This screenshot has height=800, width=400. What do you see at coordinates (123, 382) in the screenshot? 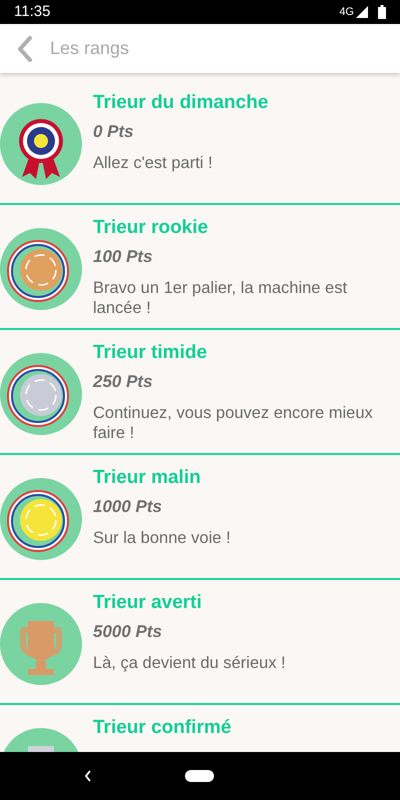
I see `rank-points: 250 Pts` at bounding box center [123, 382].